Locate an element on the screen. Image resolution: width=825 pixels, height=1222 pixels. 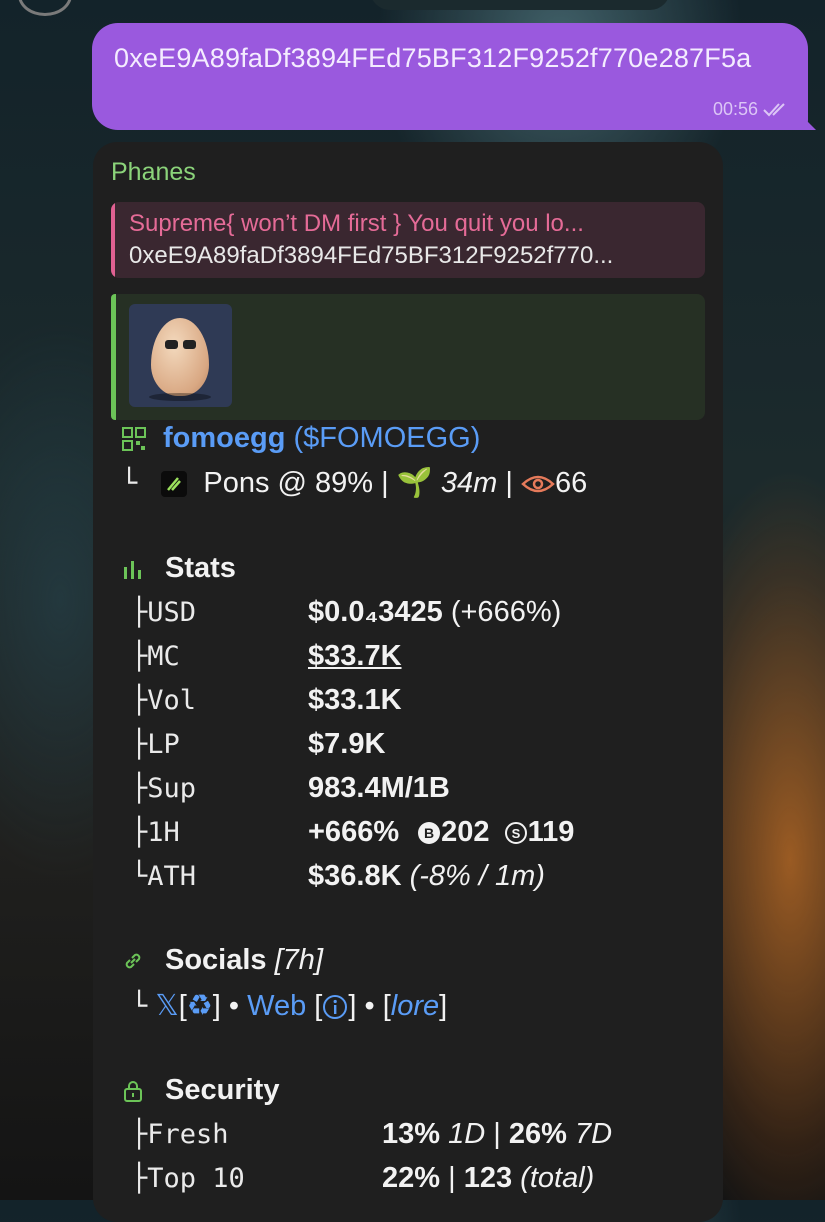
link-preview is located at coordinates (408, 357).